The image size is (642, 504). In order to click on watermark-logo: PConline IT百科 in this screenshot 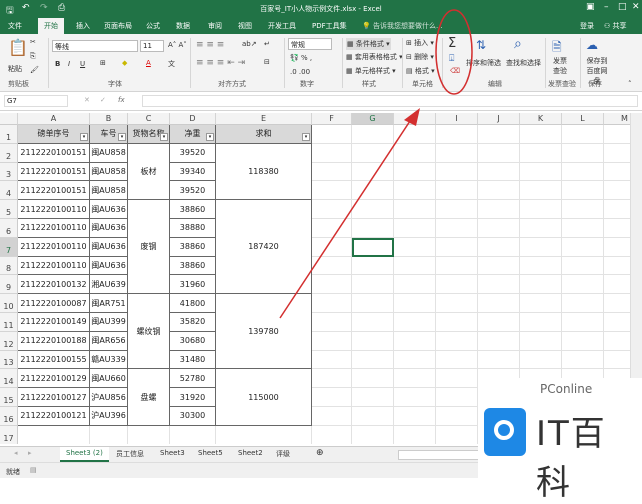, I will do `click(560, 440)`.